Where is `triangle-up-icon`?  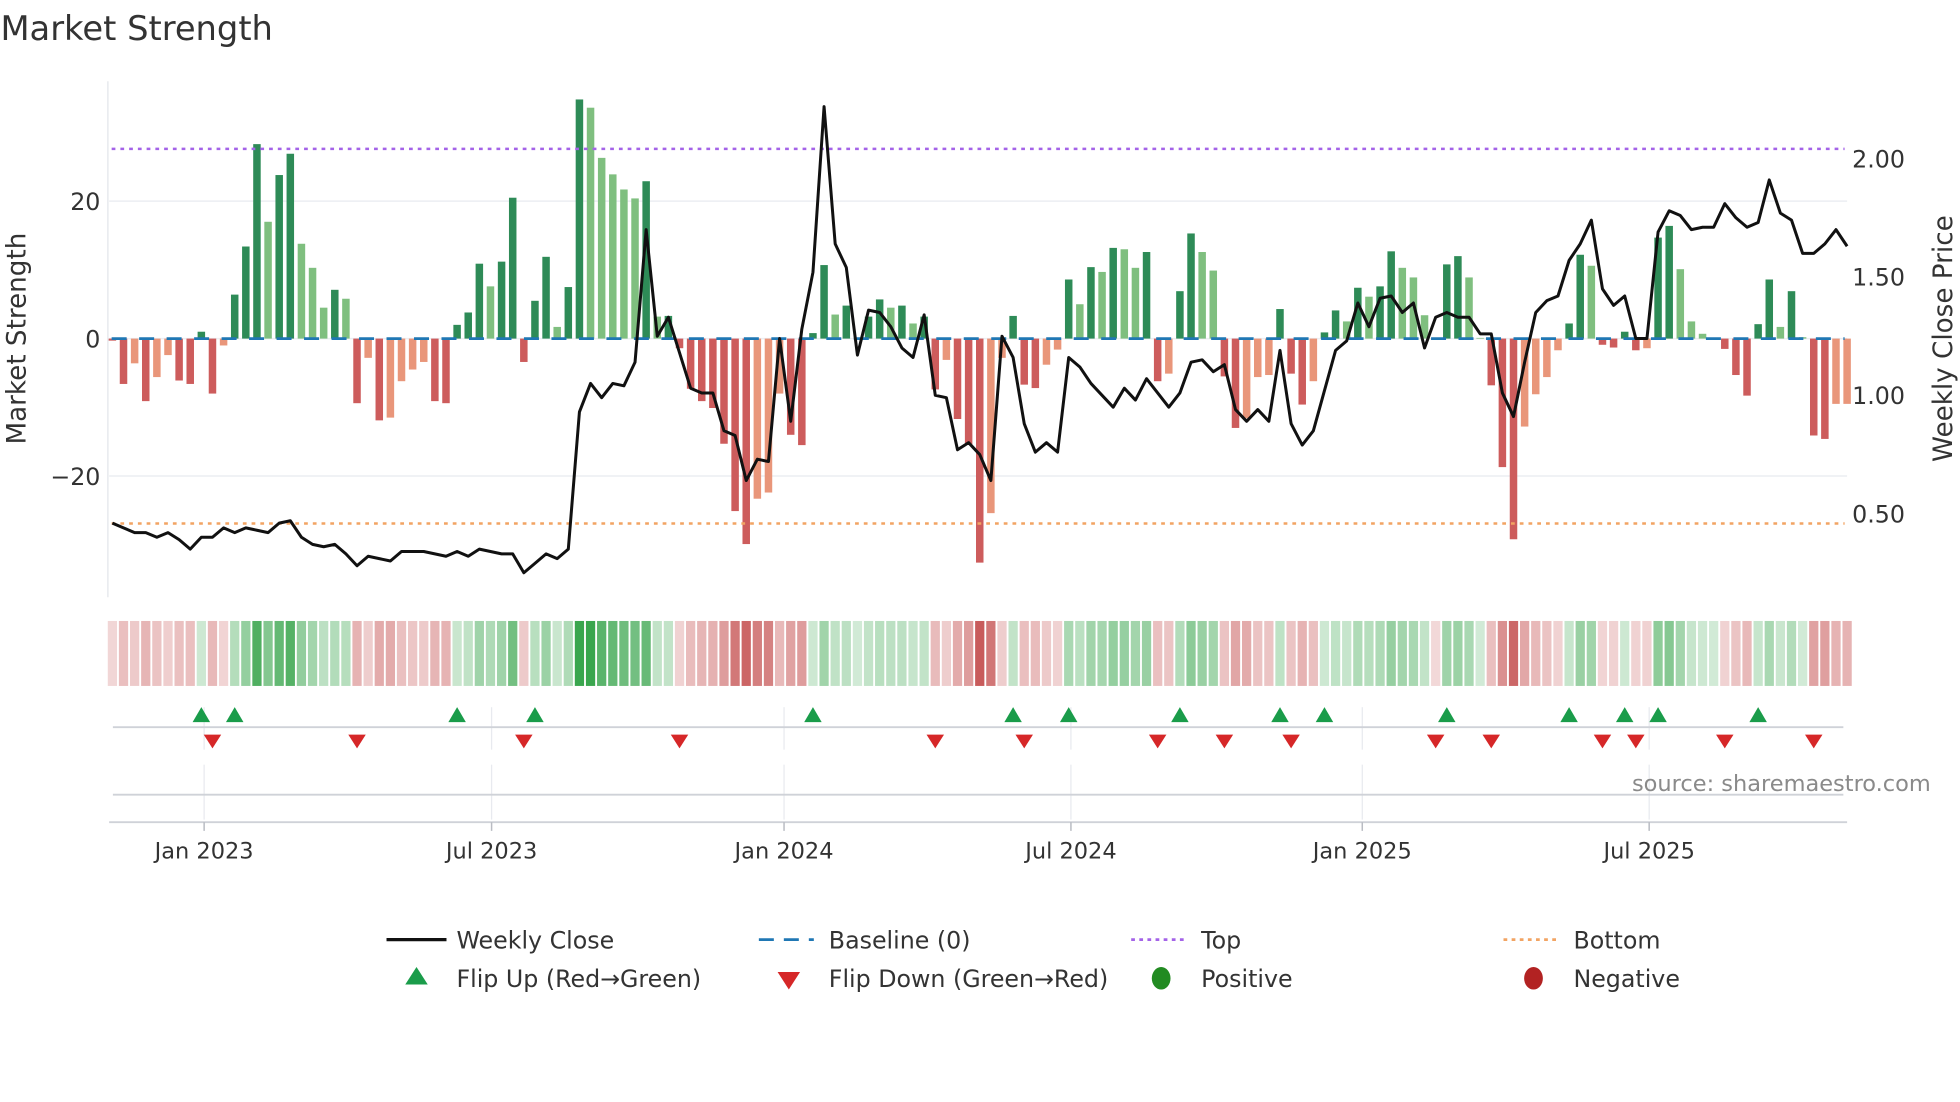
triangle-up-icon is located at coordinates (416, 976).